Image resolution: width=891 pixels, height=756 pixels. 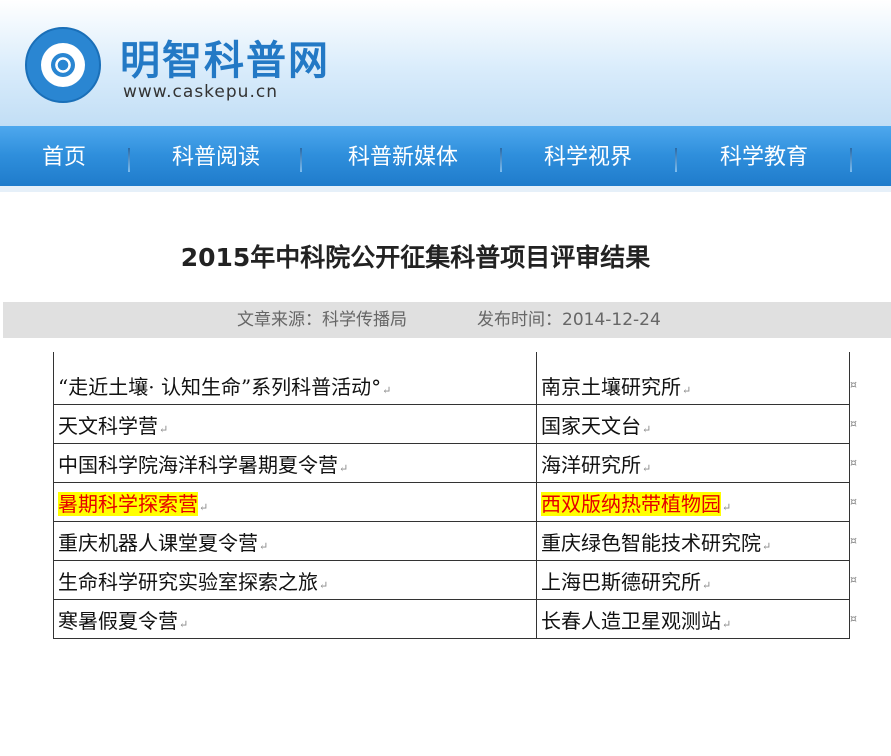 I want to click on nav-item-new-media: 科普新媒体, so click(x=403, y=158).